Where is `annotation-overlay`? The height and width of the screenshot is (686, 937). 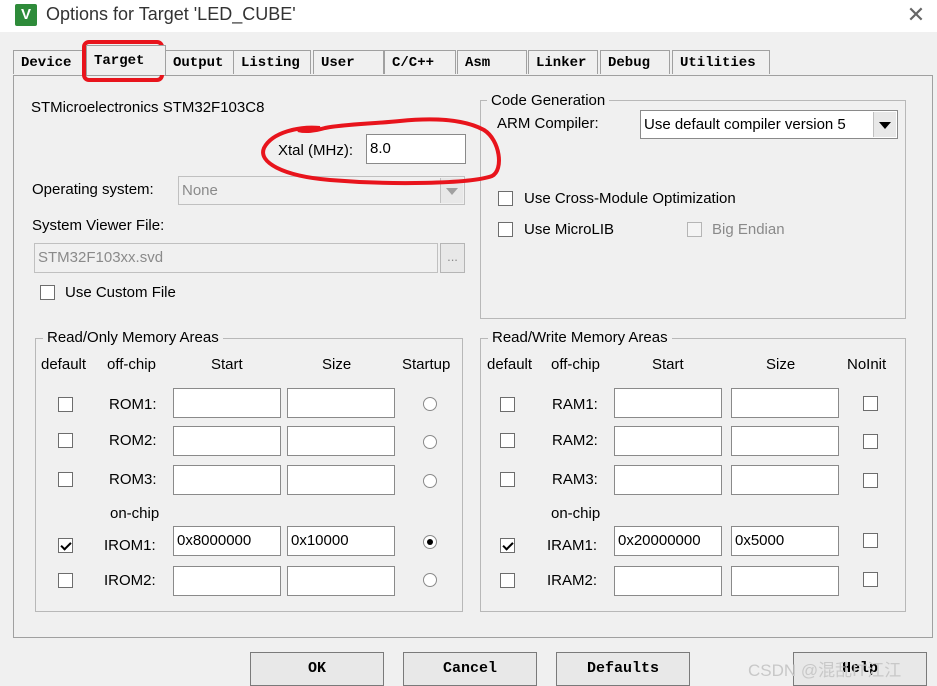
annotation-overlay is located at coordinates (291, 113).